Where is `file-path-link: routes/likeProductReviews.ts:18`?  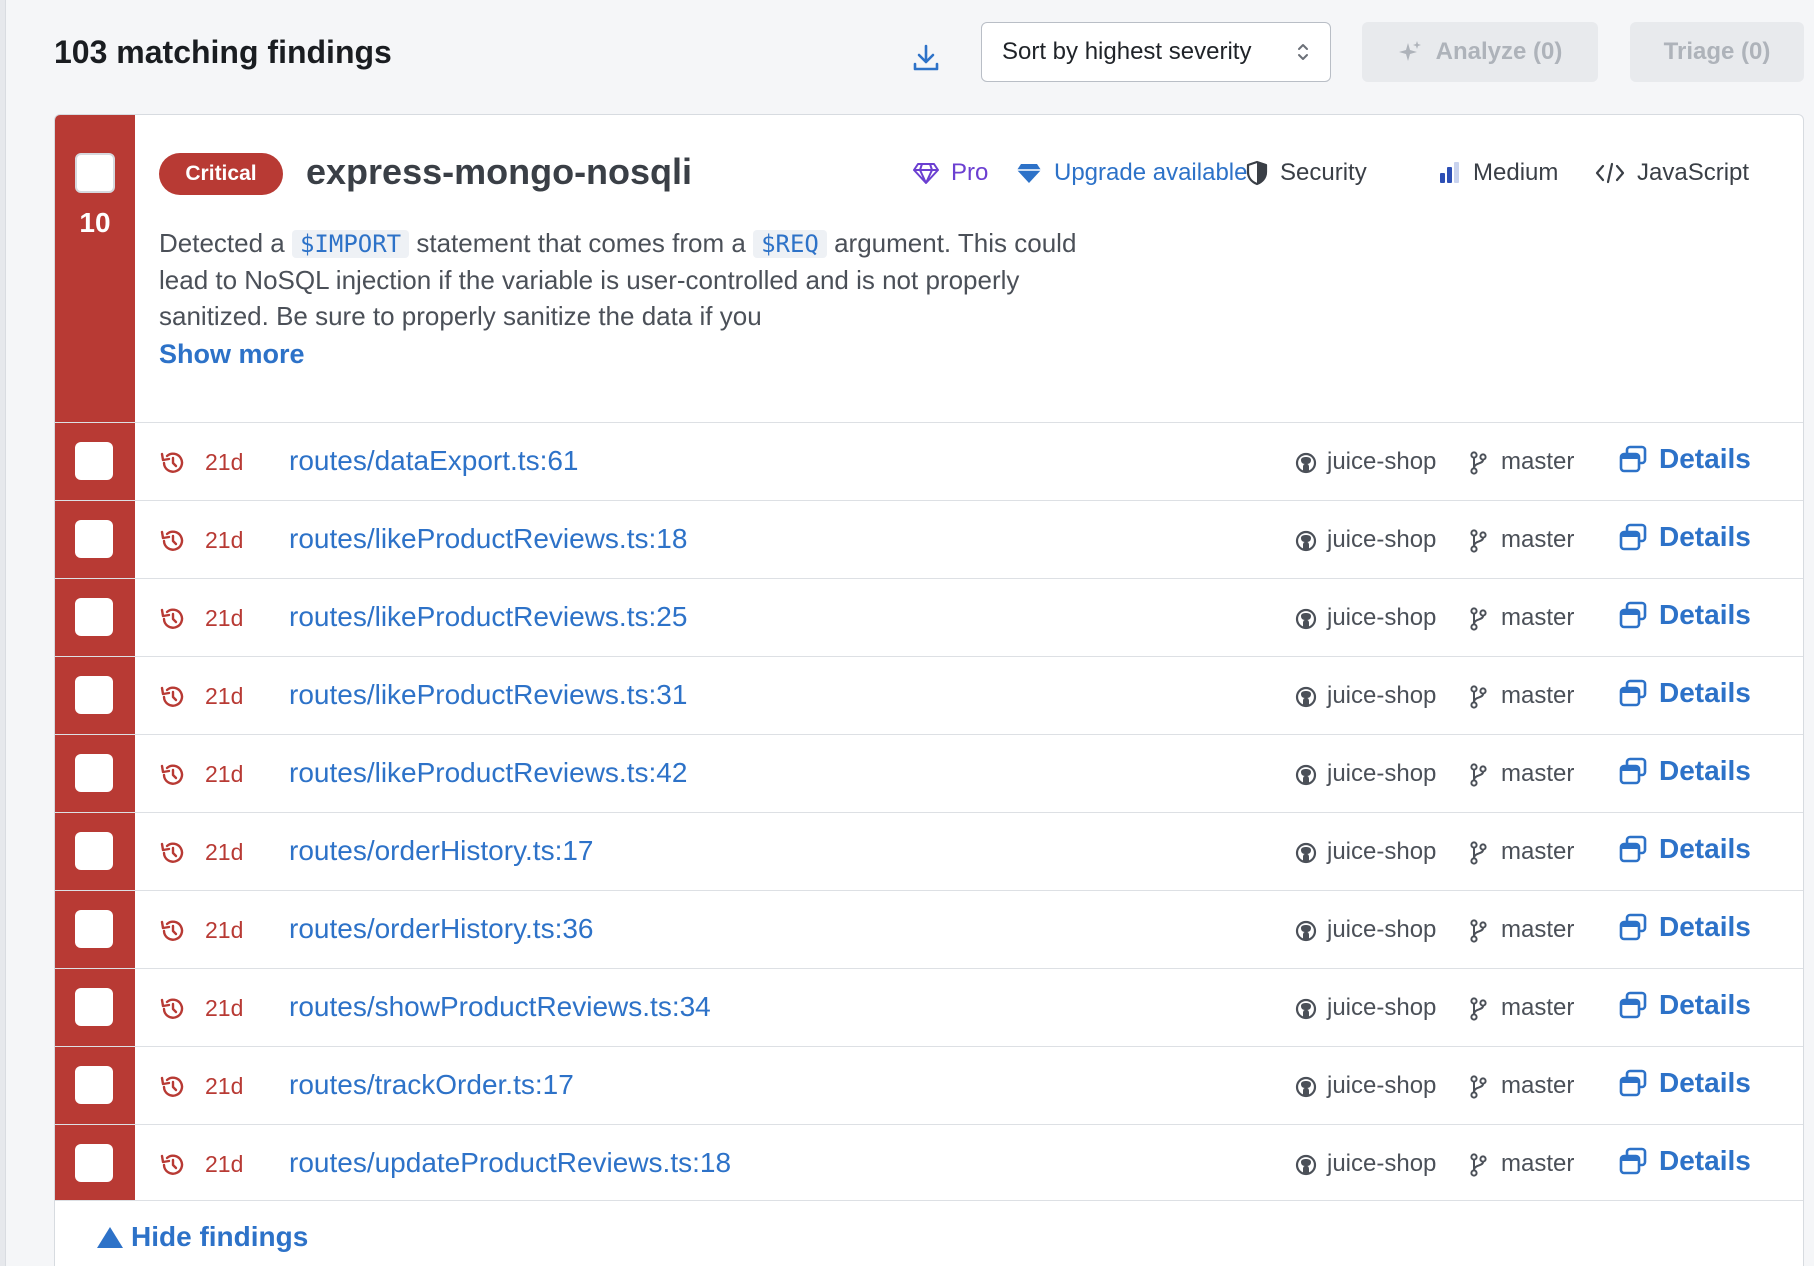
file-path-link: routes/likeProductReviews.ts:18 is located at coordinates (488, 539).